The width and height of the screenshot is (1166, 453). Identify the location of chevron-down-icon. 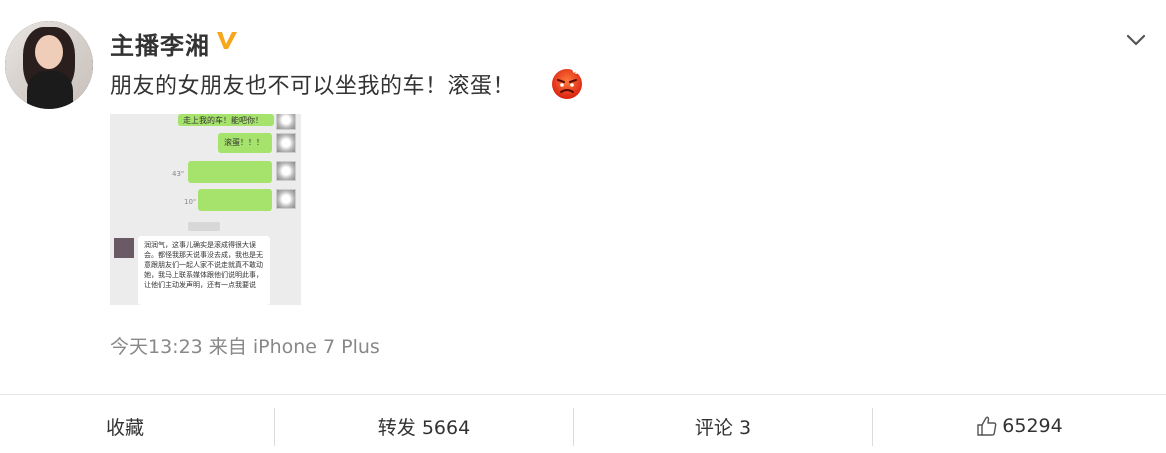
(1136, 40).